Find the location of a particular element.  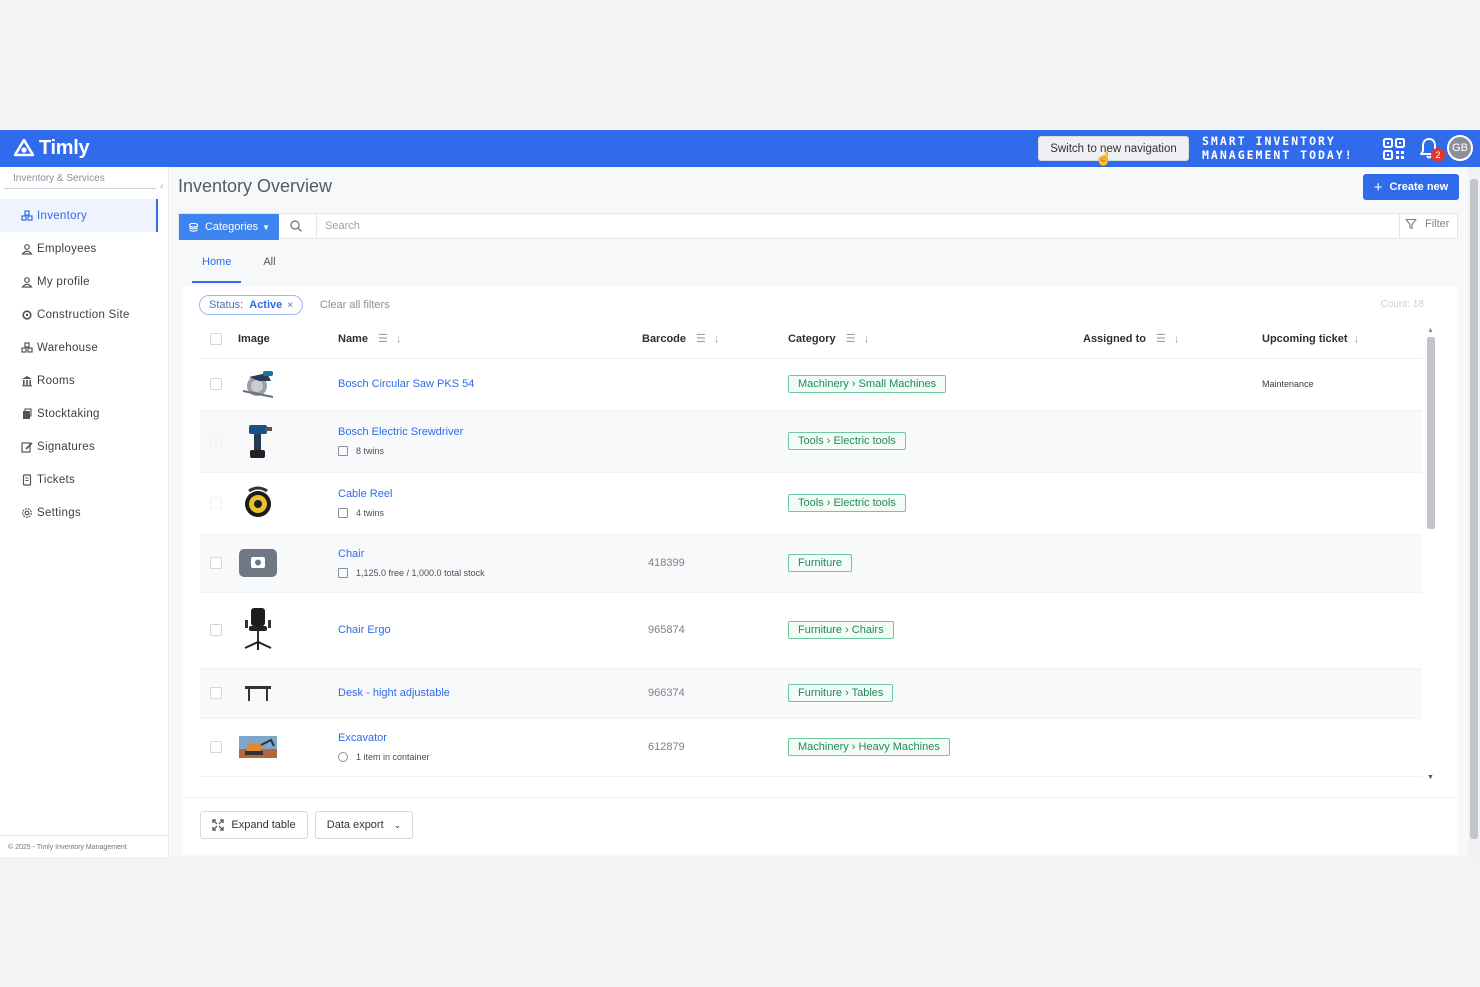

sidebar-item-label: Rooms is located at coordinates (56, 380).